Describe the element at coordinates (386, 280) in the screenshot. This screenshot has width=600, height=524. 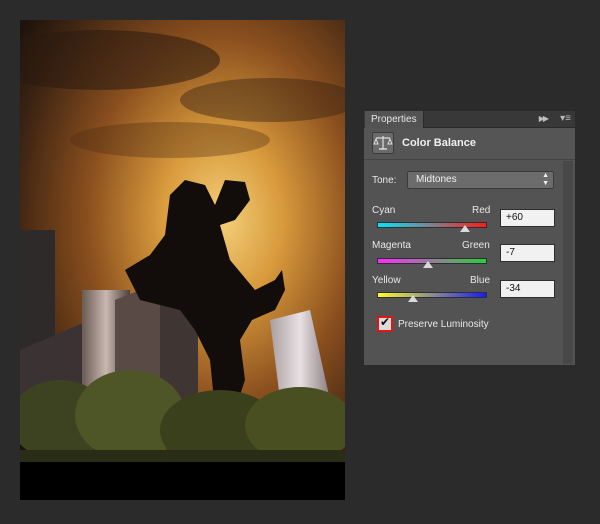
I see `slider-yellow-label: Yellow` at that location.